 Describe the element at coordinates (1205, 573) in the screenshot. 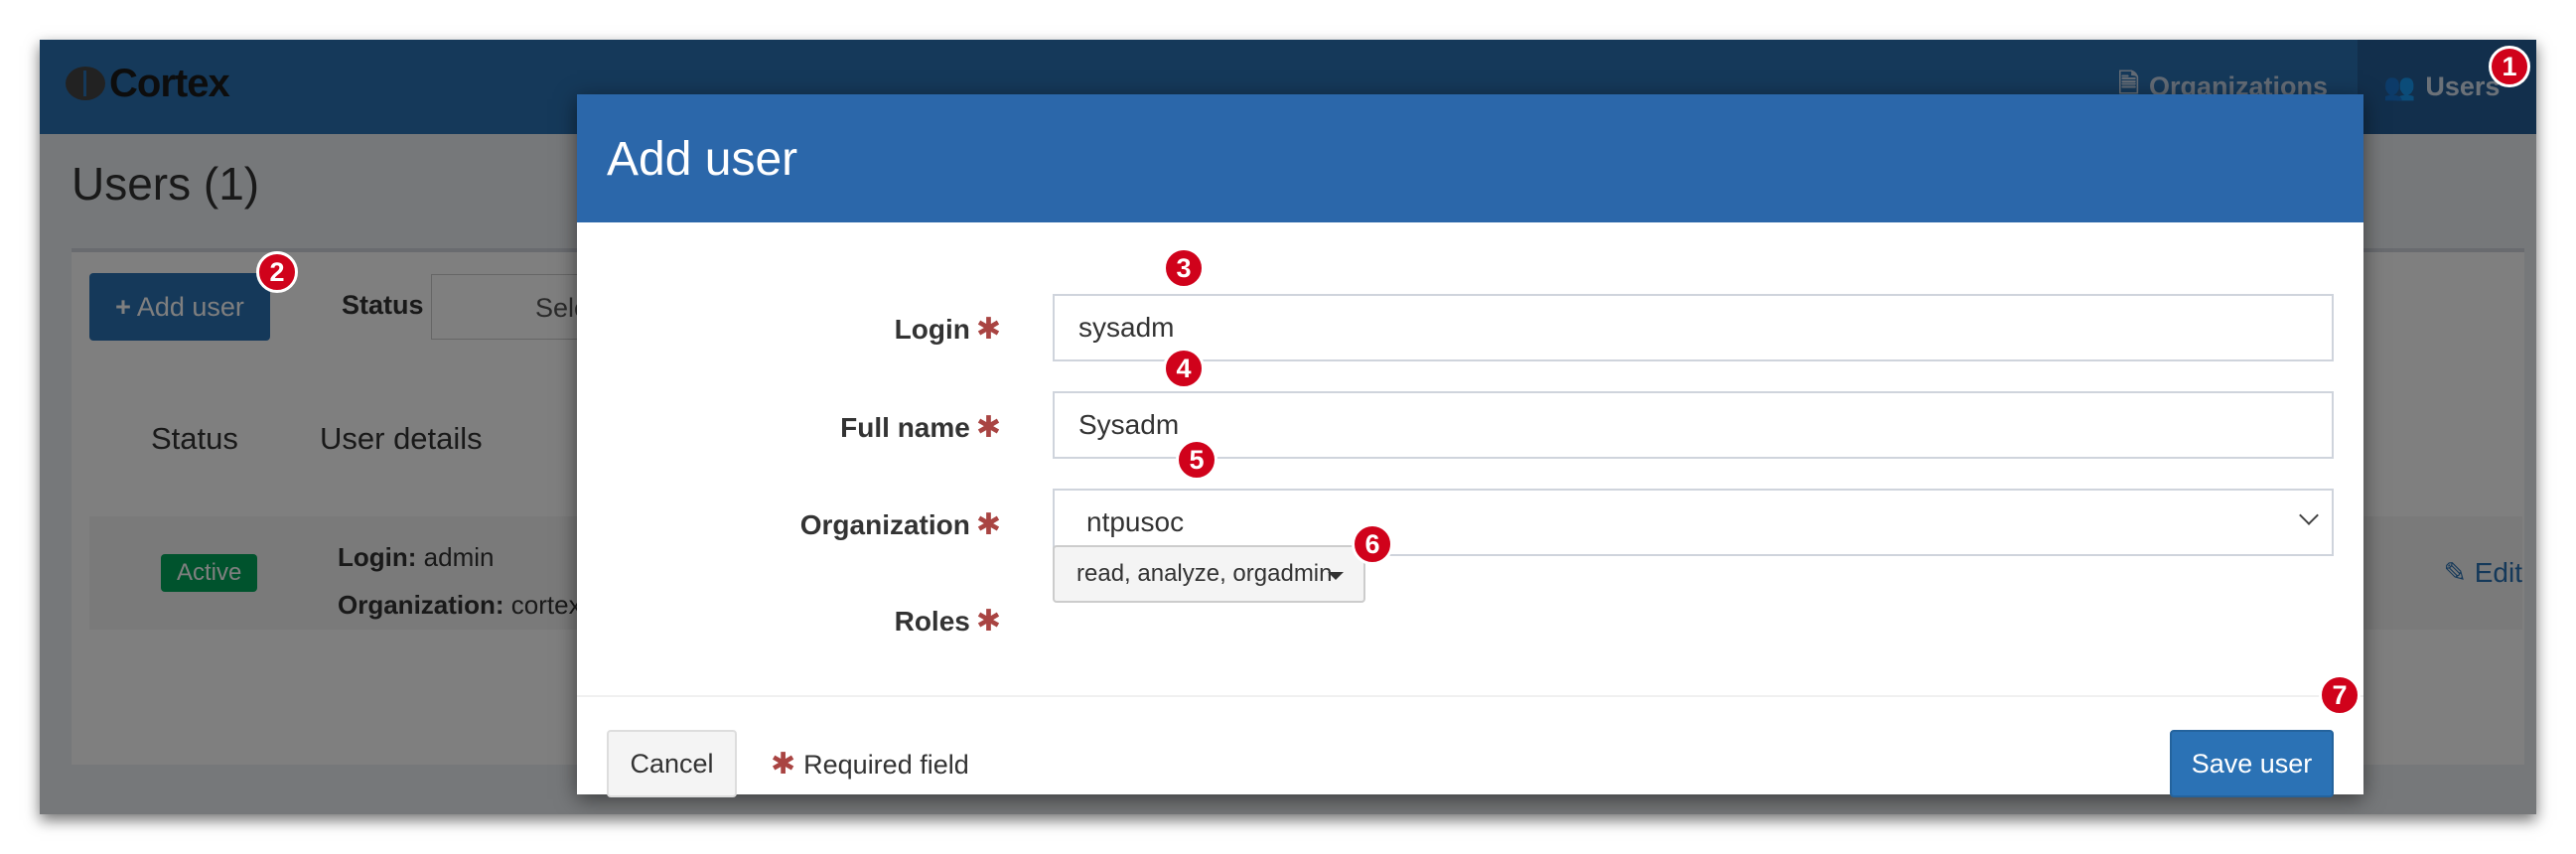

I see `roles-value: read, analyze, orgadmin` at that location.